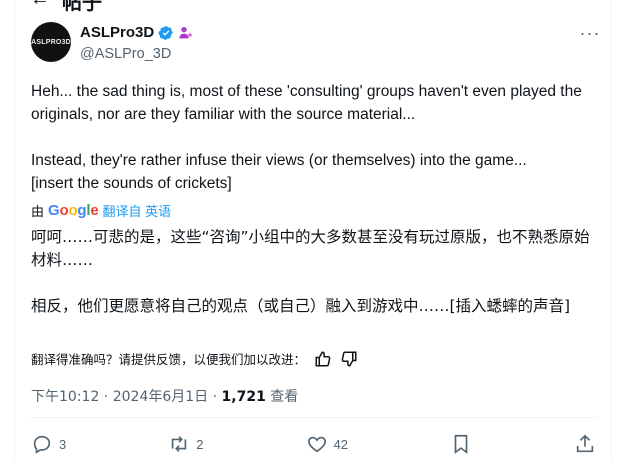 This screenshot has height=462, width=625. I want to click on author-display-name: ASLPro3D, so click(117, 32).